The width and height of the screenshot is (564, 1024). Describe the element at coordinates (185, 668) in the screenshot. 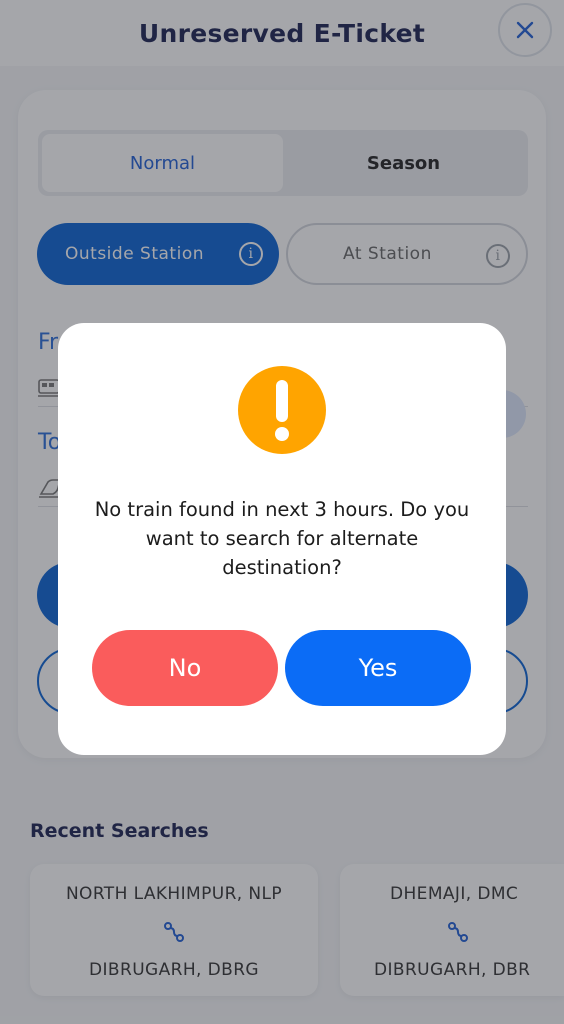

I see `no-button: No` at that location.